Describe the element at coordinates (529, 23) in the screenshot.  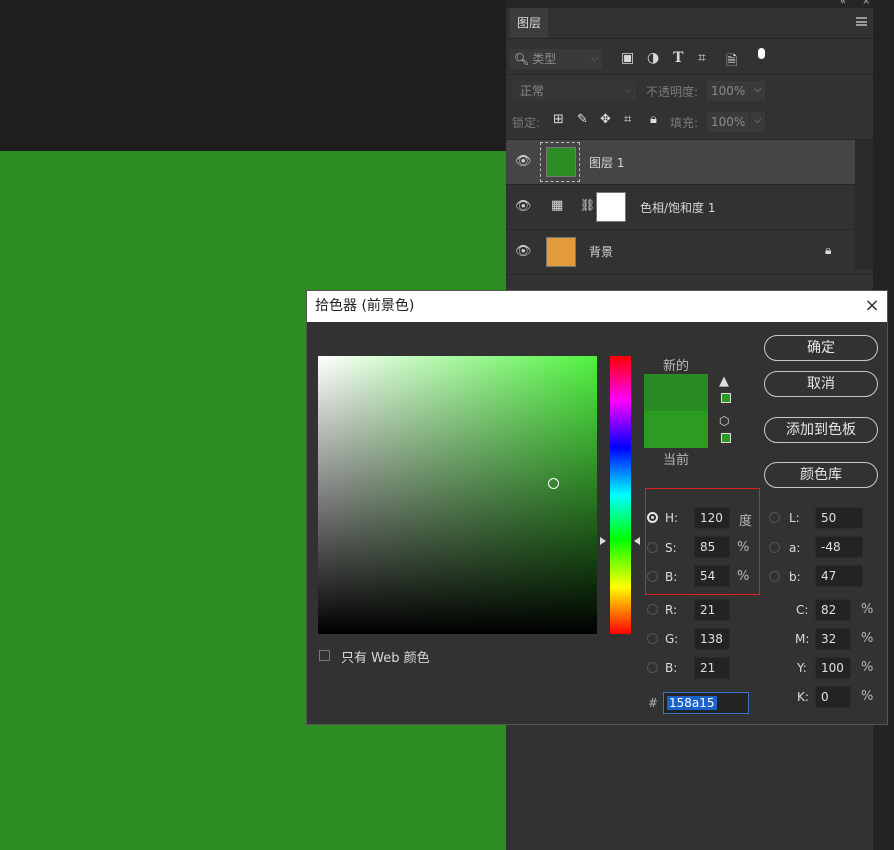
I see `tab-layers: 图层` at that location.